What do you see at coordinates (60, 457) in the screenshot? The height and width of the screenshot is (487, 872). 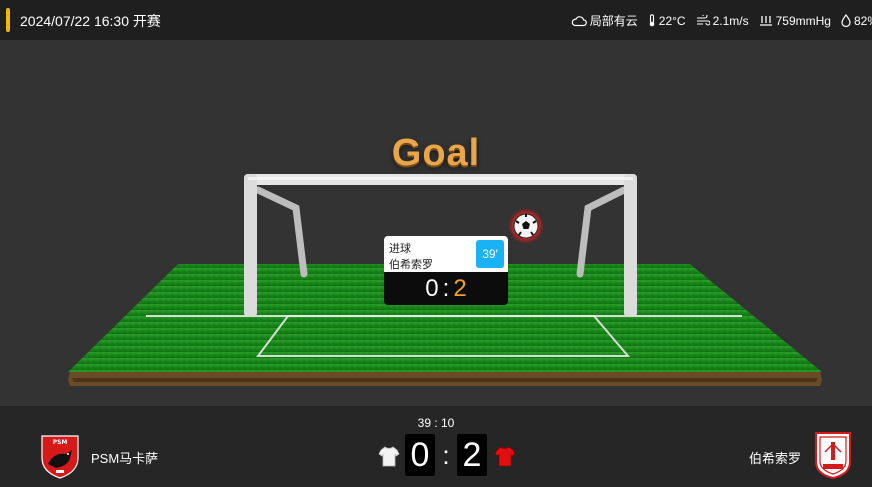 I see `home-team-logo: PSM` at bounding box center [60, 457].